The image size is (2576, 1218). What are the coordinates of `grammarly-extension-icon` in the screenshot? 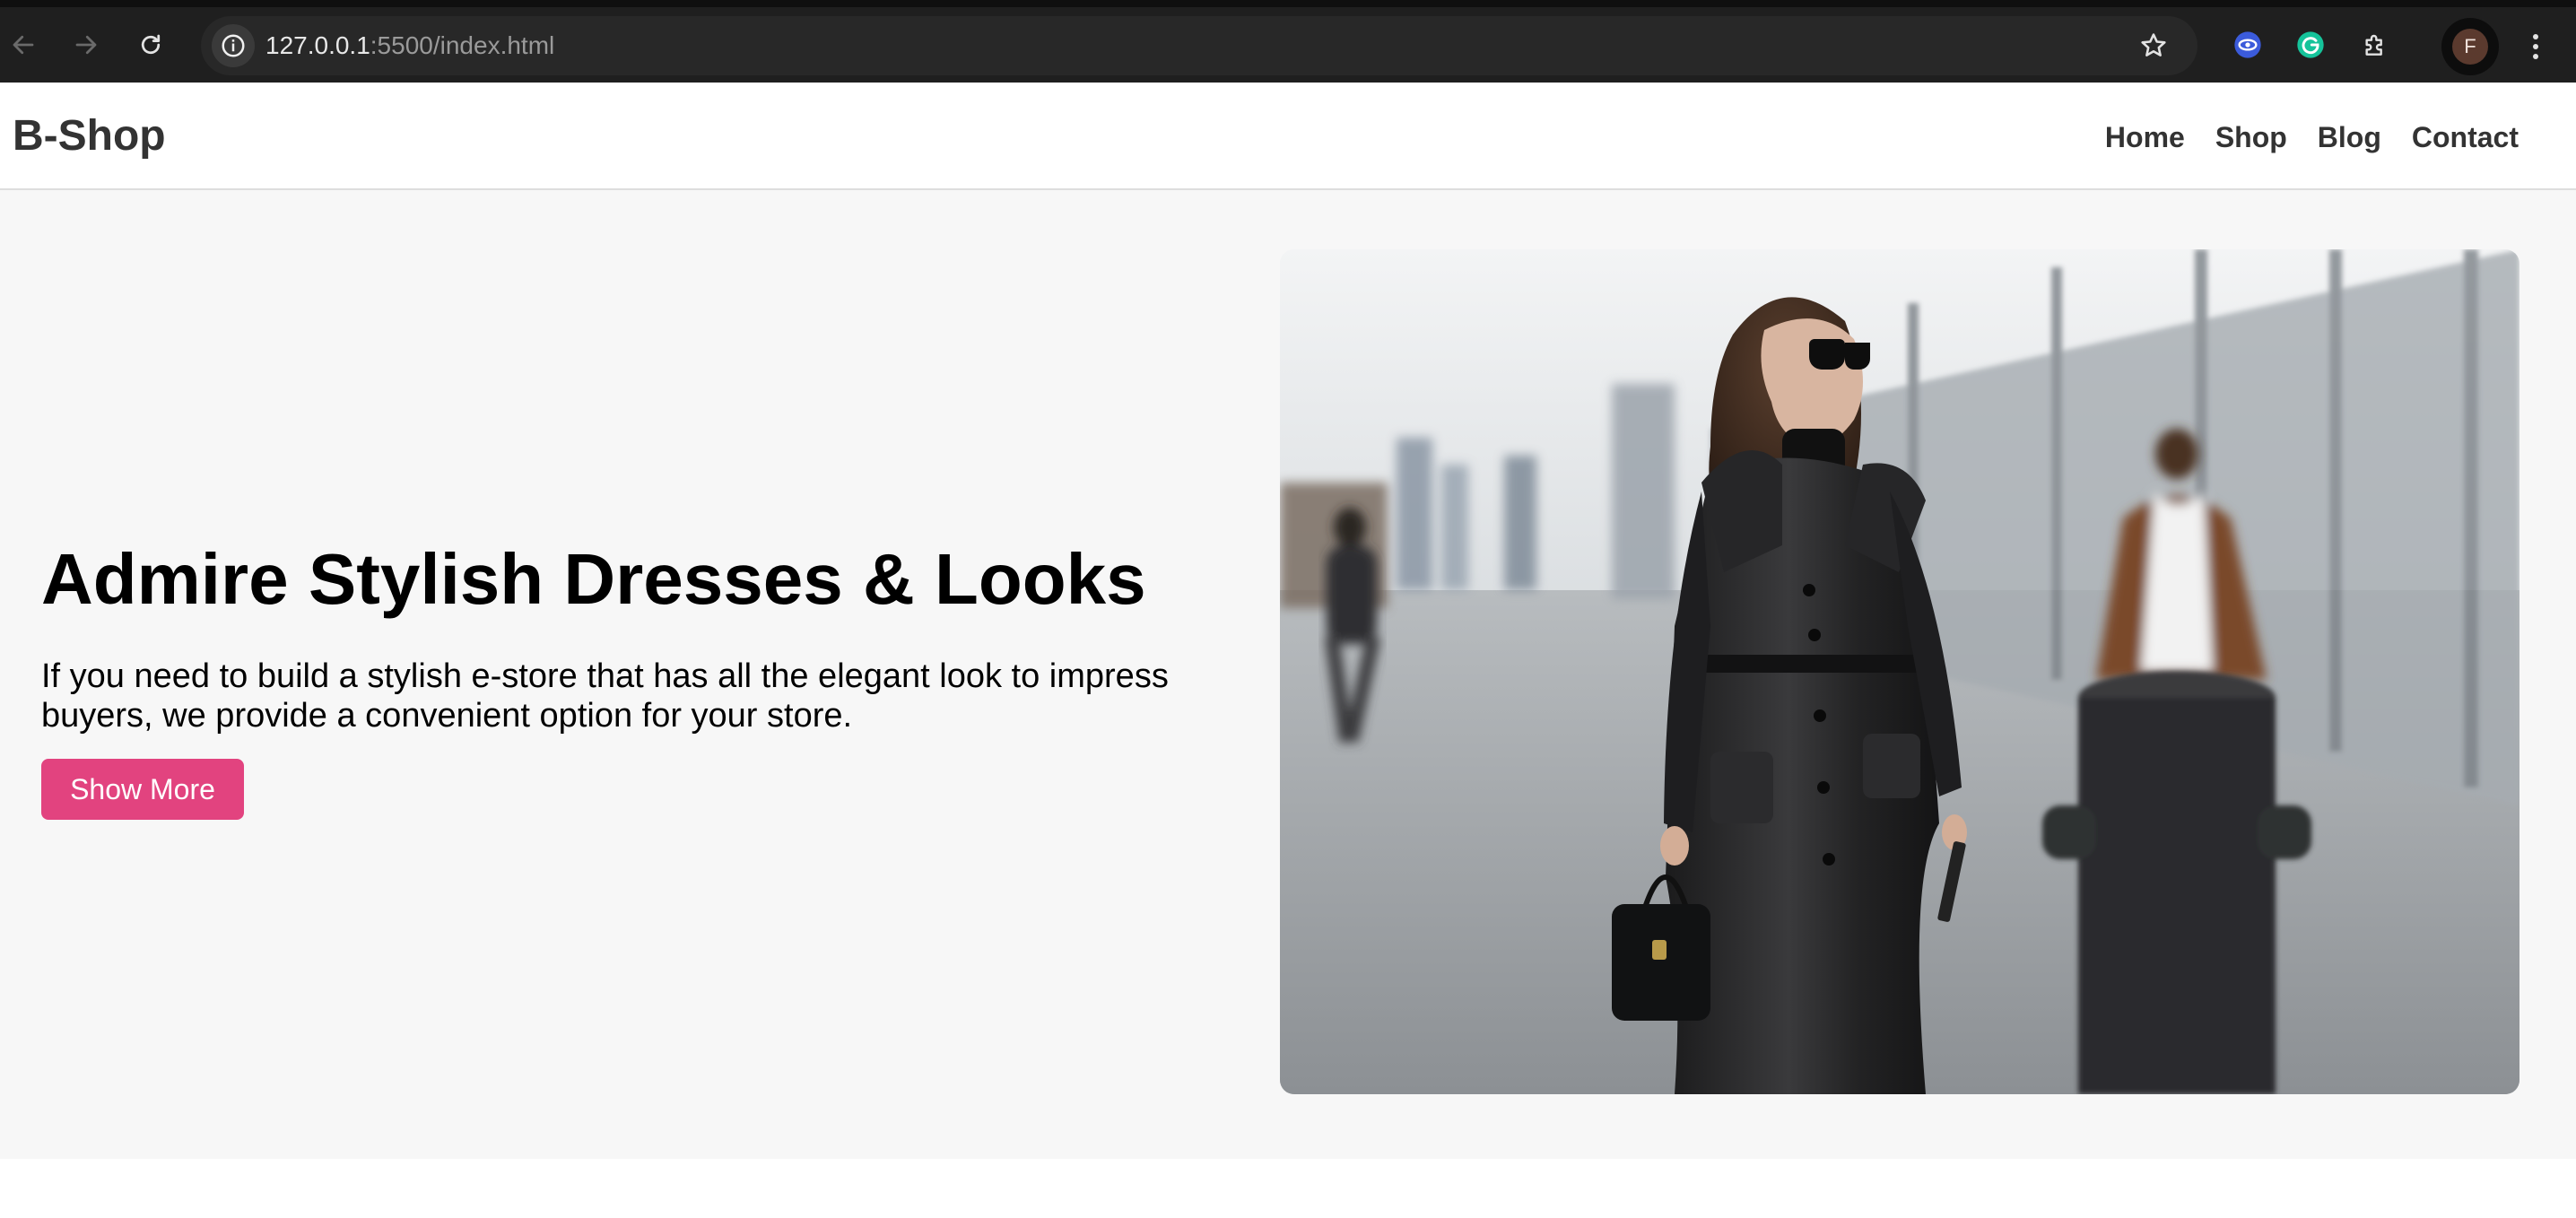 It's located at (2310, 45).